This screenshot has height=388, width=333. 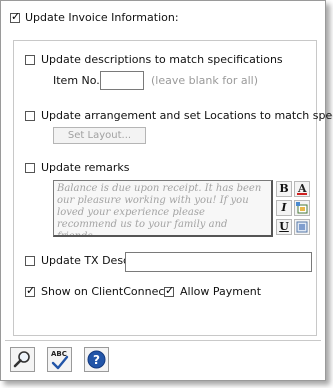 I want to click on spellcheck-button: ABC, so click(x=59, y=359).